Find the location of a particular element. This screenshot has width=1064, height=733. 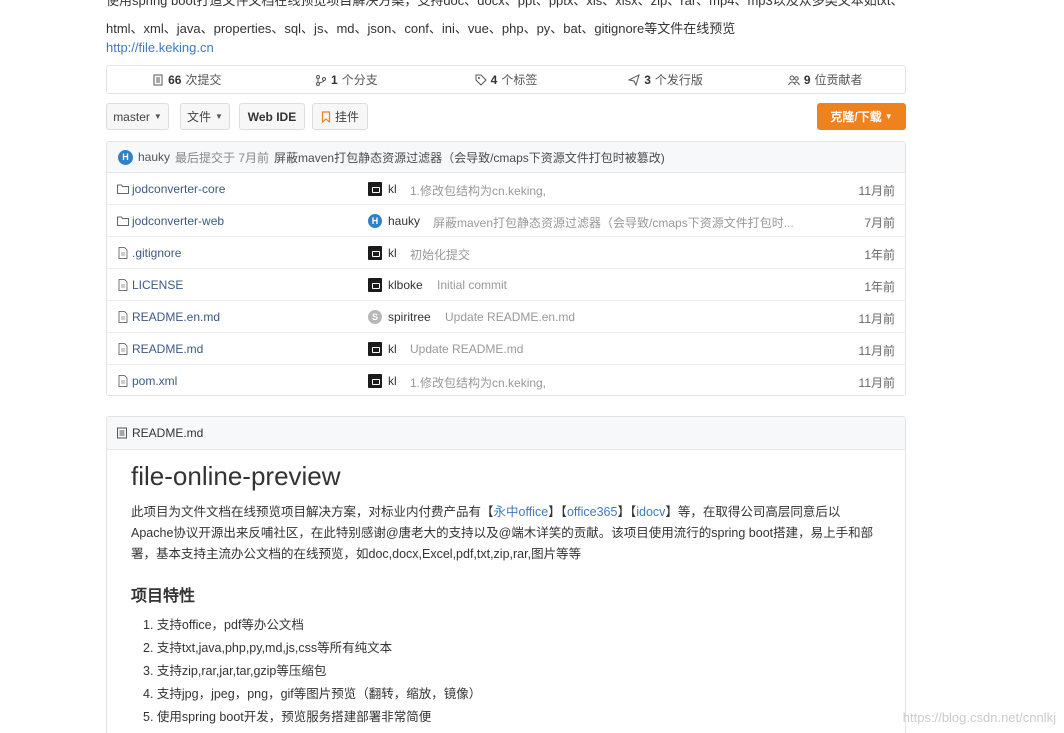

stat-contributors-label: 位贡献者 is located at coordinates (838, 80).